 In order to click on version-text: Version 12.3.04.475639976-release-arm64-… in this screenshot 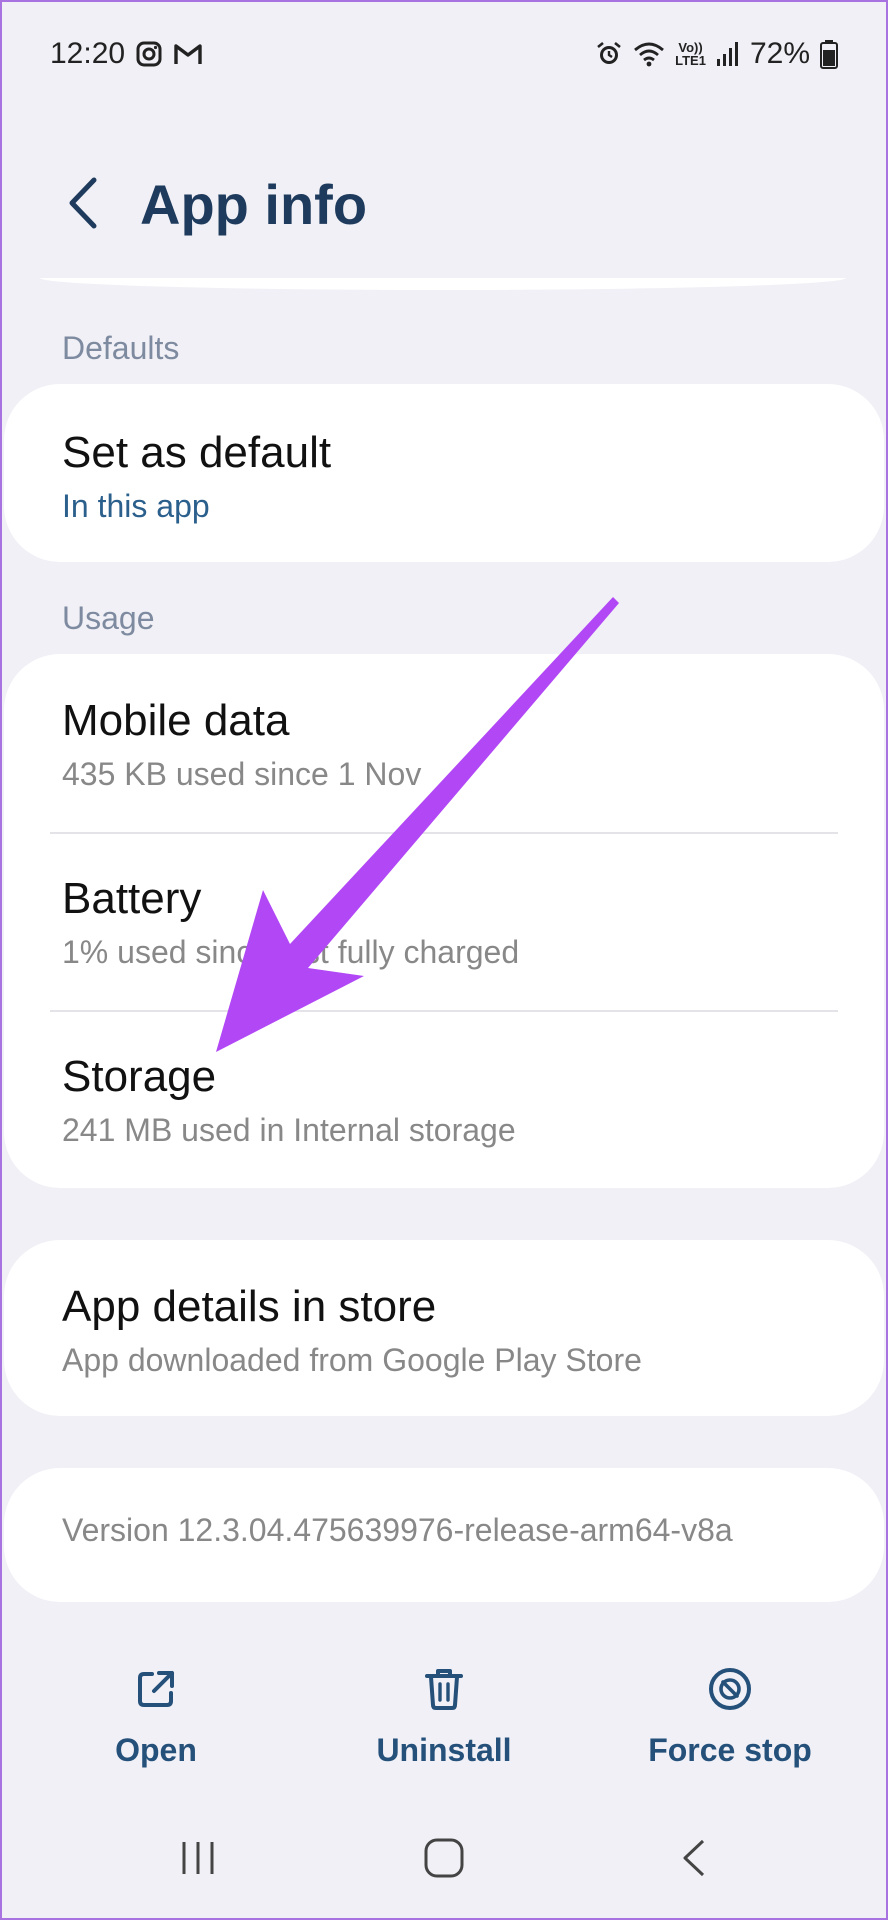, I will do `click(397, 1530)`.